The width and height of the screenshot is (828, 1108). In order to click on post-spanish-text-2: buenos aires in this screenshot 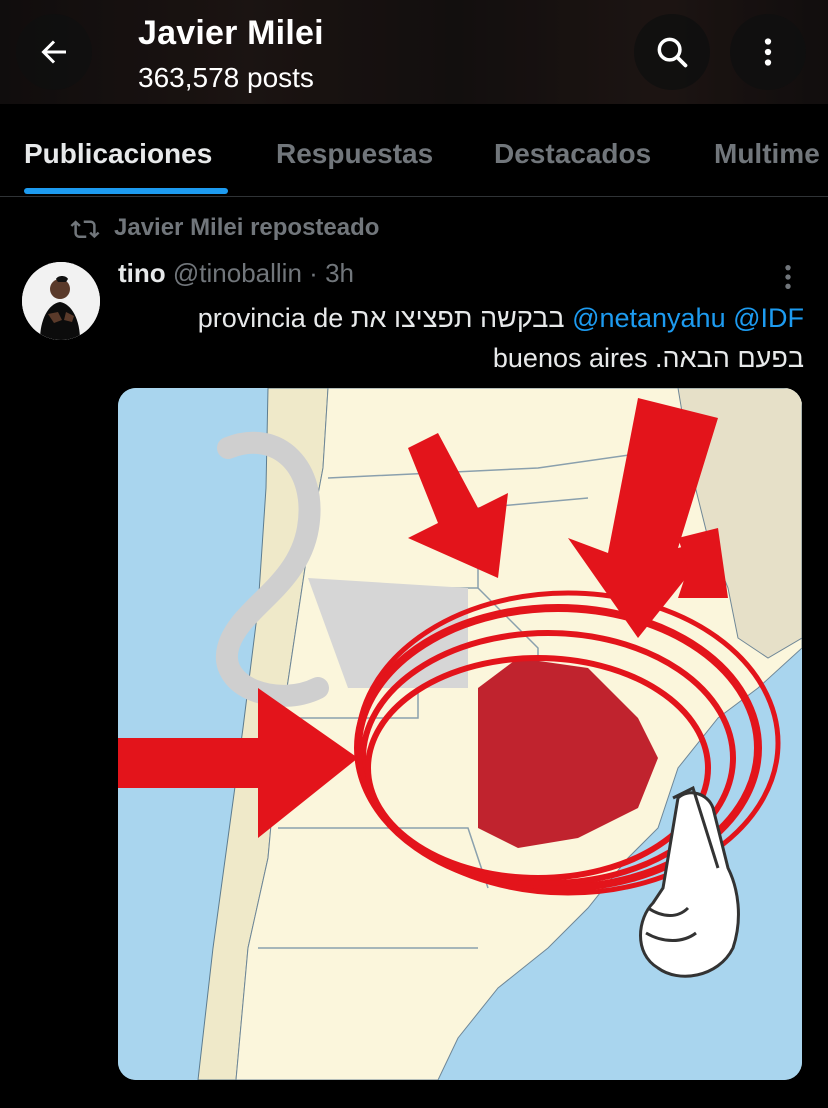, I will do `click(570, 358)`.